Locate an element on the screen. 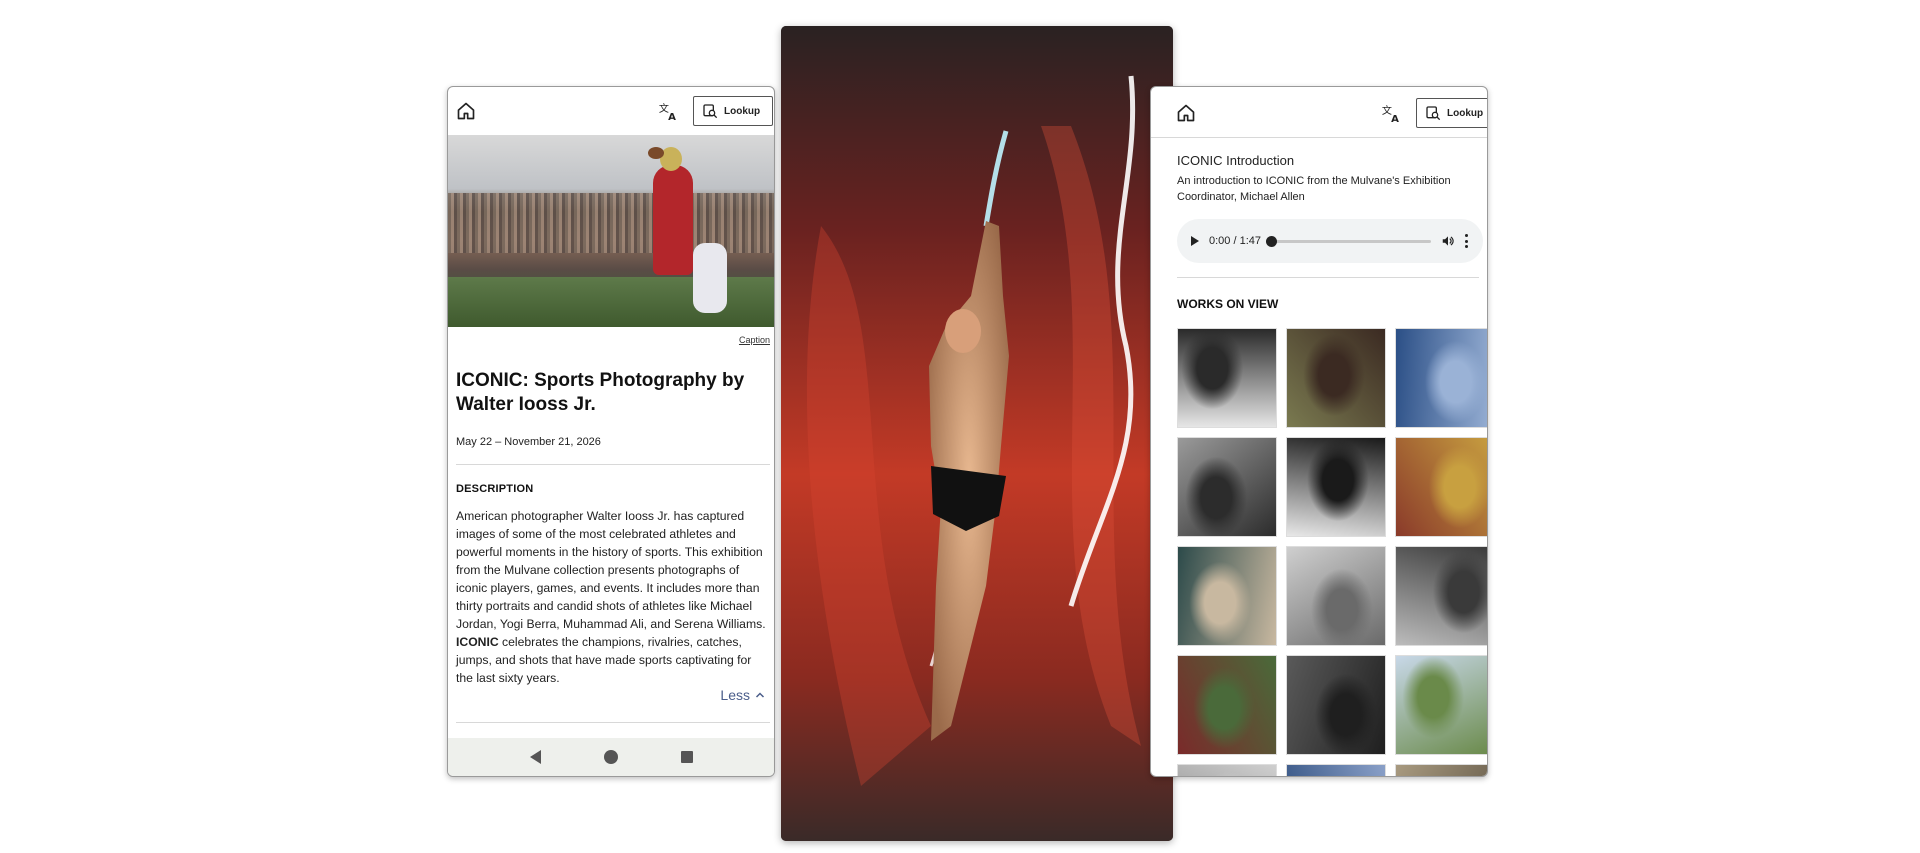 The width and height of the screenshot is (1920, 853). home-nav-icon is located at coordinates (610, 757).